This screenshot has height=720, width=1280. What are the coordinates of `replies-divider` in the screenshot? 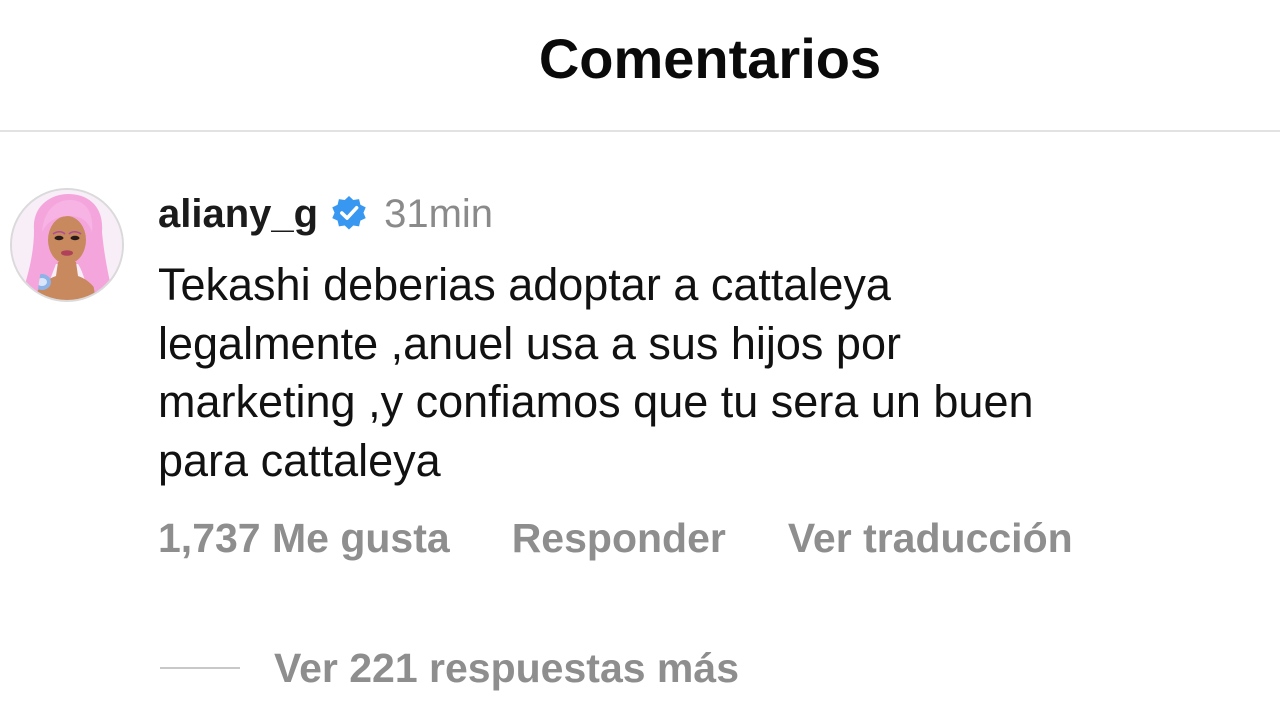 It's located at (200, 668).